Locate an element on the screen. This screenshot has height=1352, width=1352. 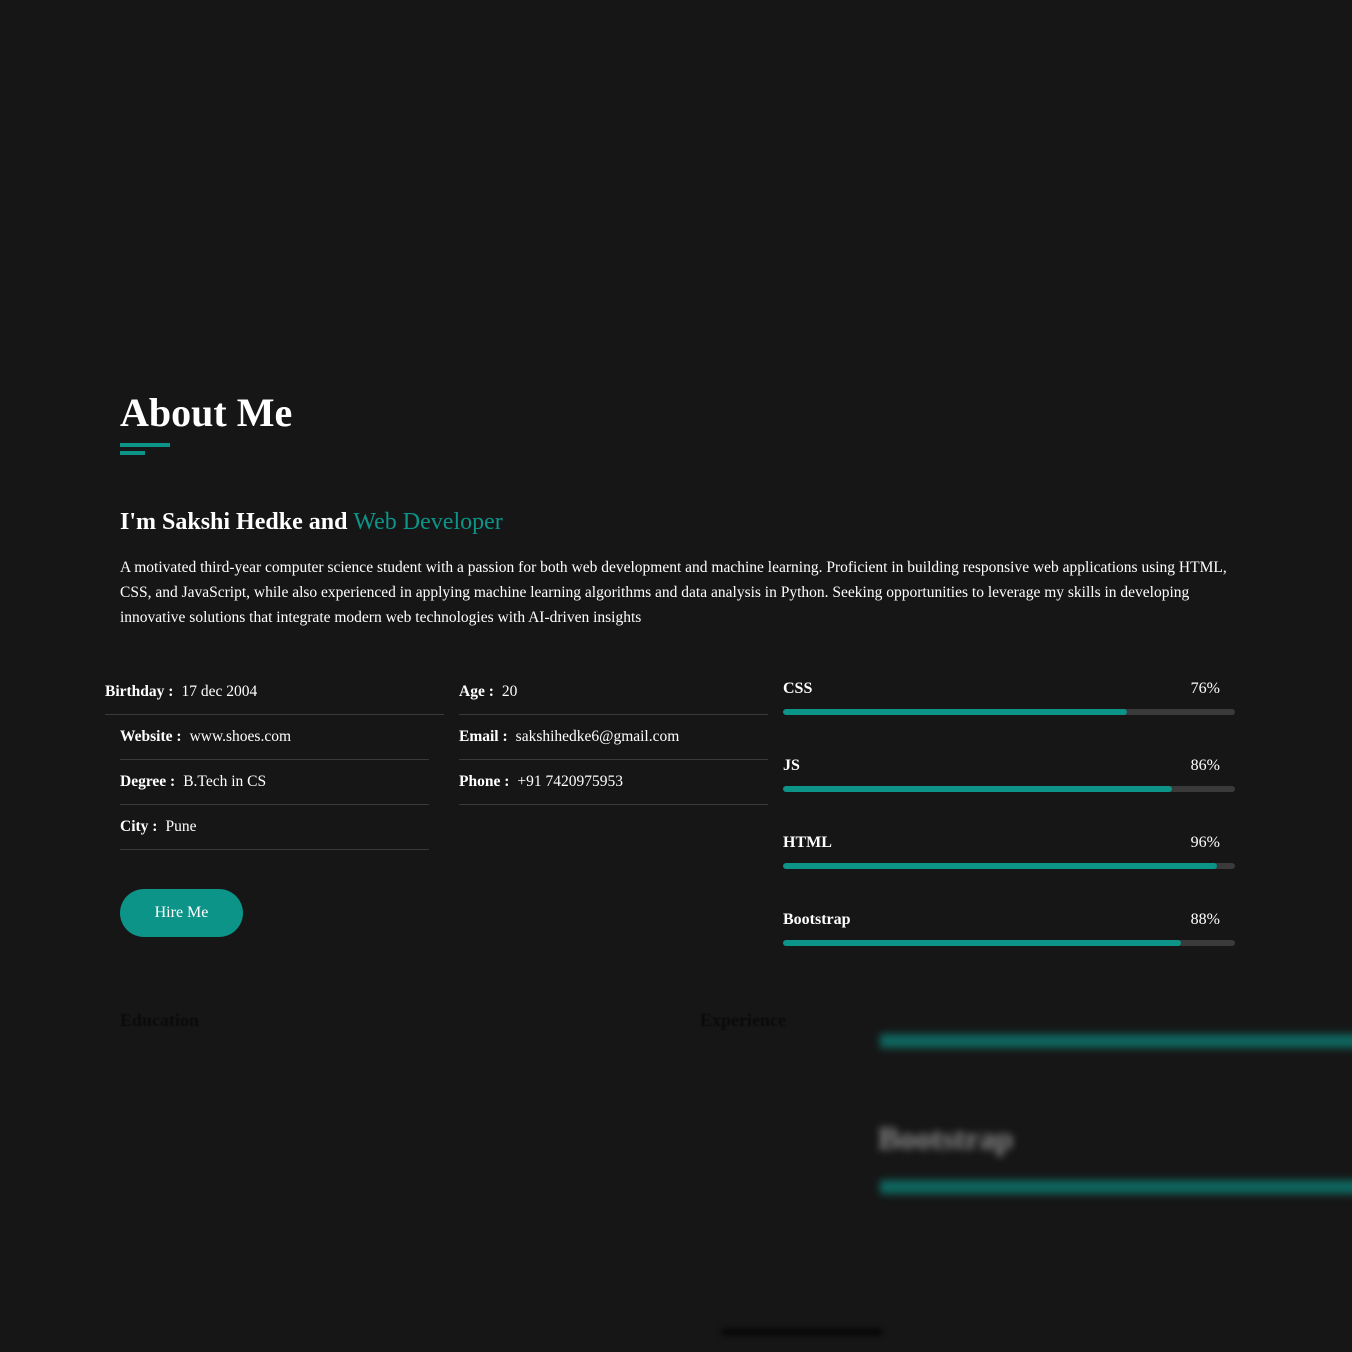
skill-percent: 76% is located at coordinates (1205, 688).